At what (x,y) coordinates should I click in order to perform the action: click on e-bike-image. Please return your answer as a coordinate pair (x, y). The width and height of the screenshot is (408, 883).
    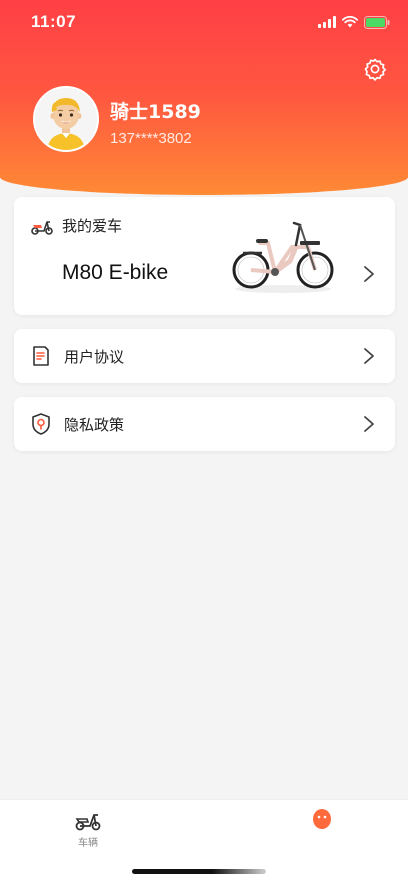
    Looking at the image, I should click on (283, 257).